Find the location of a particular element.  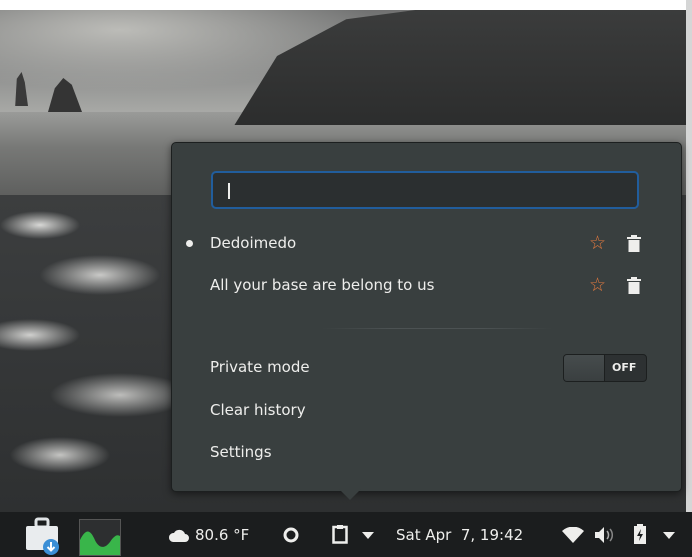

popover-arrow is located at coordinates (350, 494).